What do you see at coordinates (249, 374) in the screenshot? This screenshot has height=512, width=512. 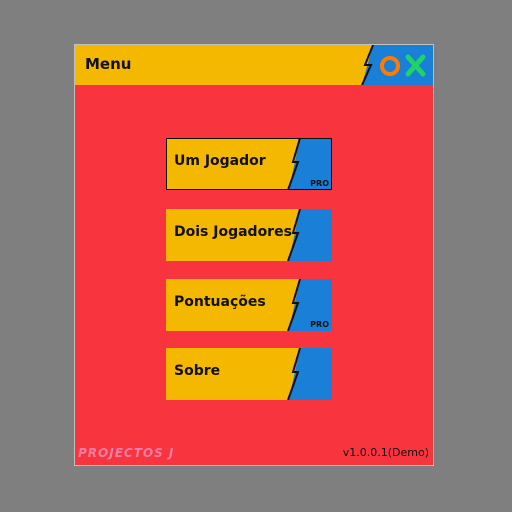 I see `menu-button-3: Sobre` at bounding box center [249, 374].